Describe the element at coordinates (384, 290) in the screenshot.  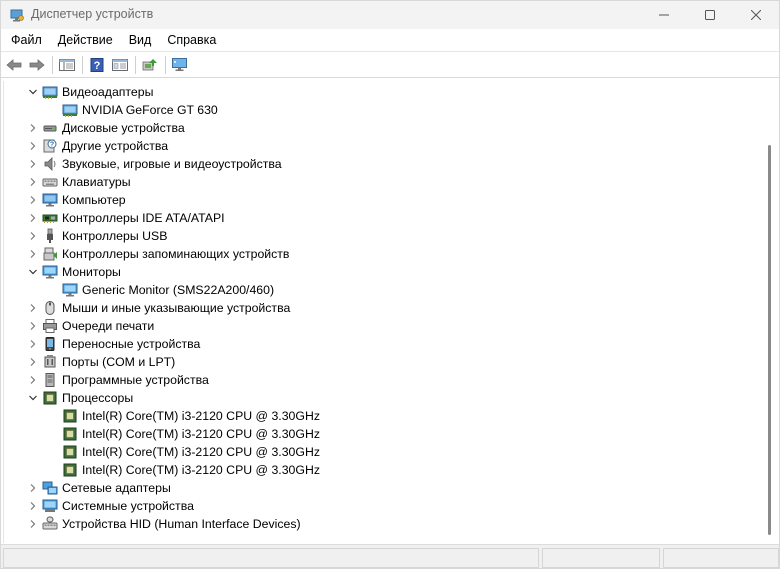
I see `tree-device-row: Generic Monitor (SMS22A200/460)` at that location.